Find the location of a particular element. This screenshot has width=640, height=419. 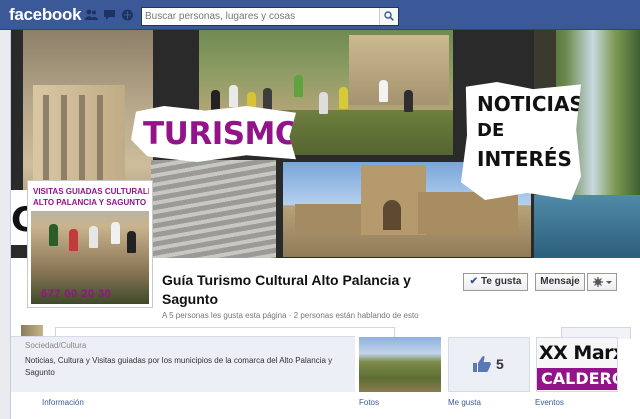

messages-icon is located at coordinates (109, 15).